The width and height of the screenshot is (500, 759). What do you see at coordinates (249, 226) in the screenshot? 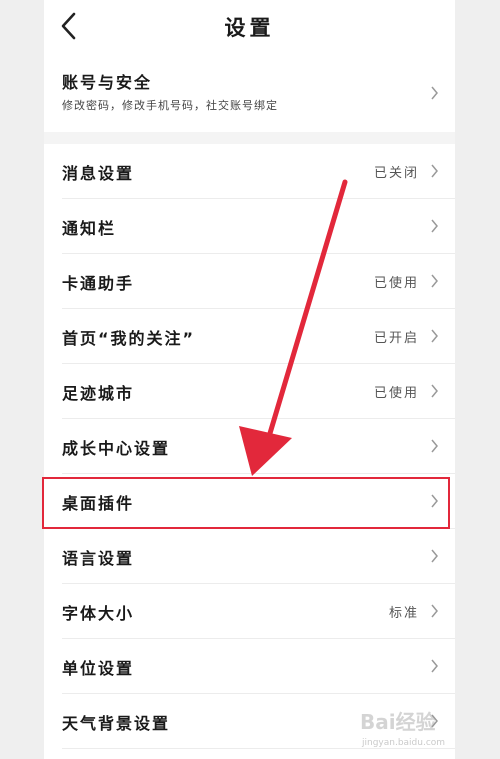
I see `settings-row: 通知栏` at bounding box center [249, 226].